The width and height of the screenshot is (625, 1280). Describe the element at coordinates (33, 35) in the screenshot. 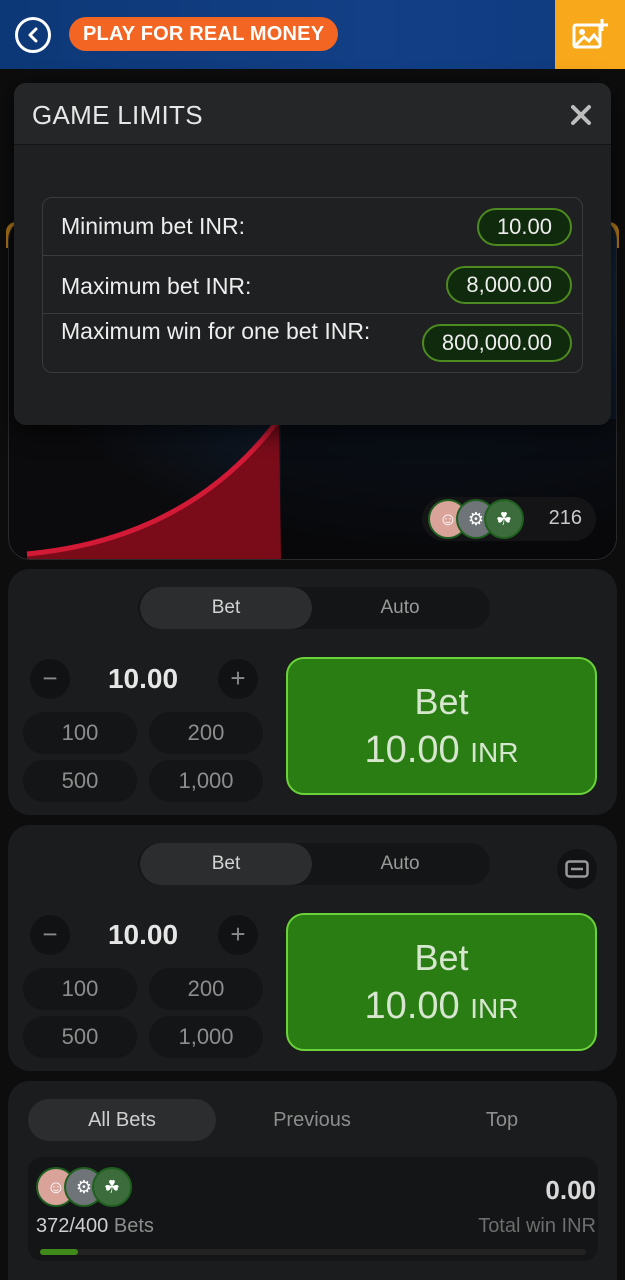

I see `back-arrow-icon` at that location.